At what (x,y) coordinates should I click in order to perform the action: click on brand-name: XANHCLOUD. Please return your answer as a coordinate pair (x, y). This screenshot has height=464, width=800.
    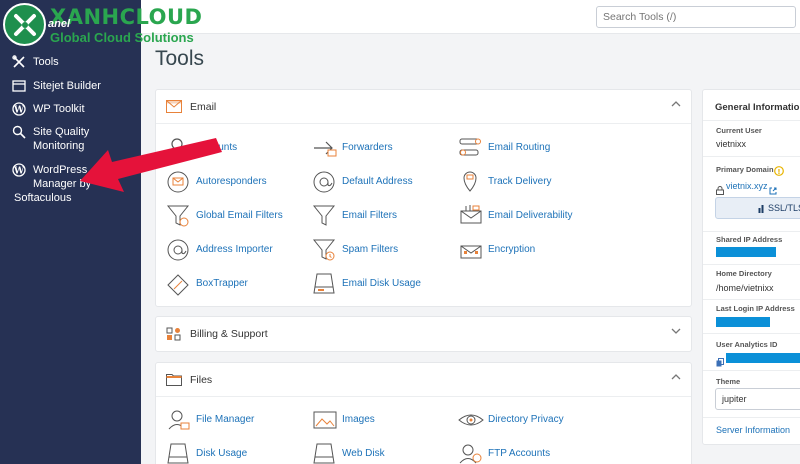
    Looking at the image, I should click on (126, 17).